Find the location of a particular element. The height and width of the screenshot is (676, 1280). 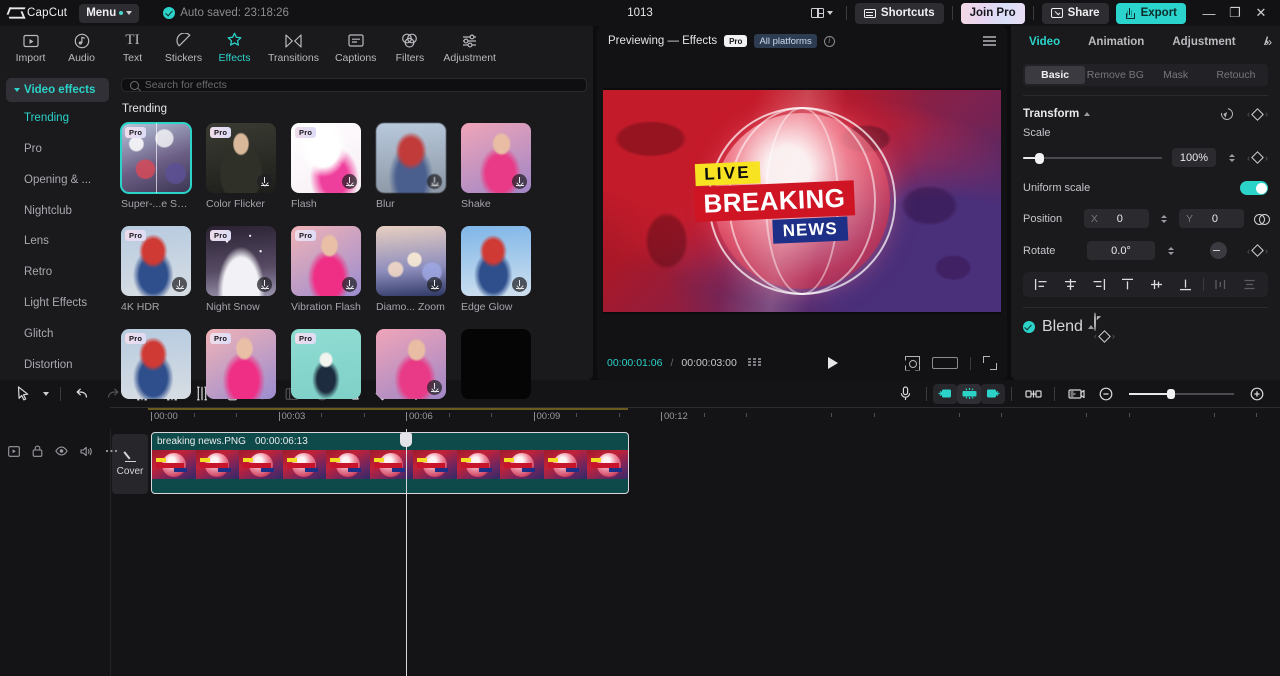

category-group-video-effects: Video effects is located at coordinates (57, 90).